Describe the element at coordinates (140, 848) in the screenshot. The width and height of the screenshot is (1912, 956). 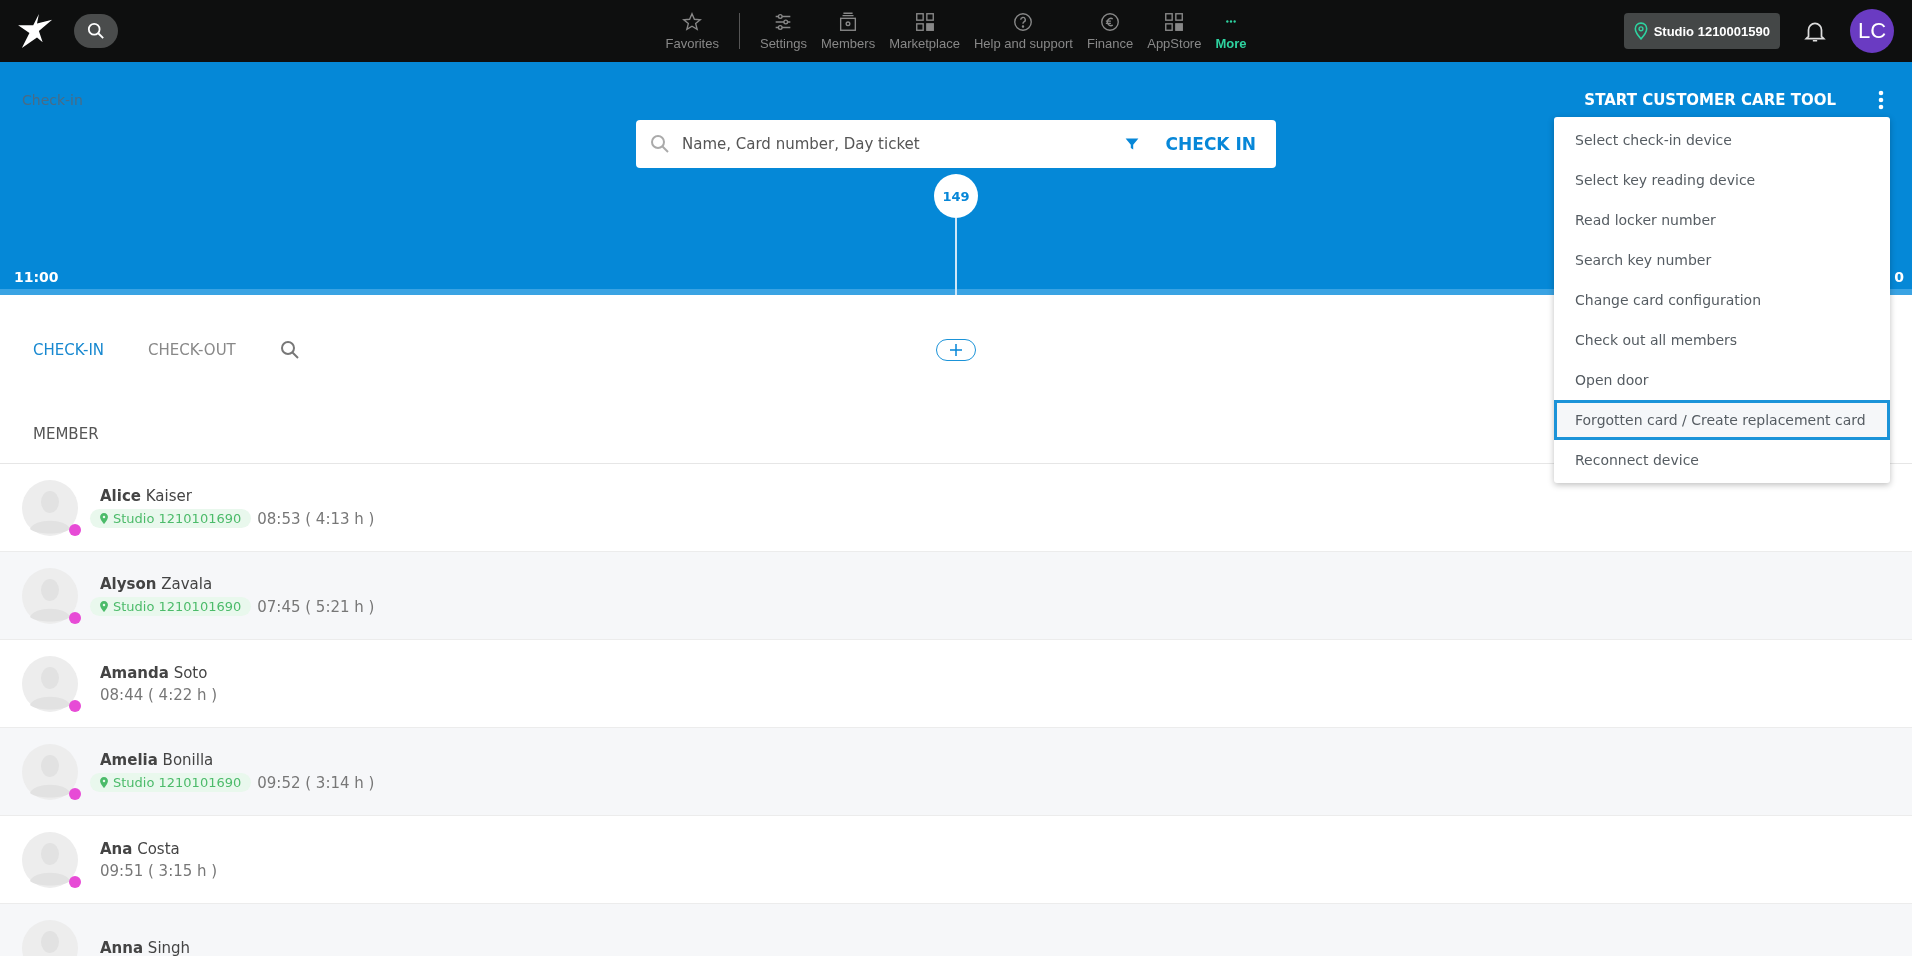
I see `member-name: Ana Costa` at that location.